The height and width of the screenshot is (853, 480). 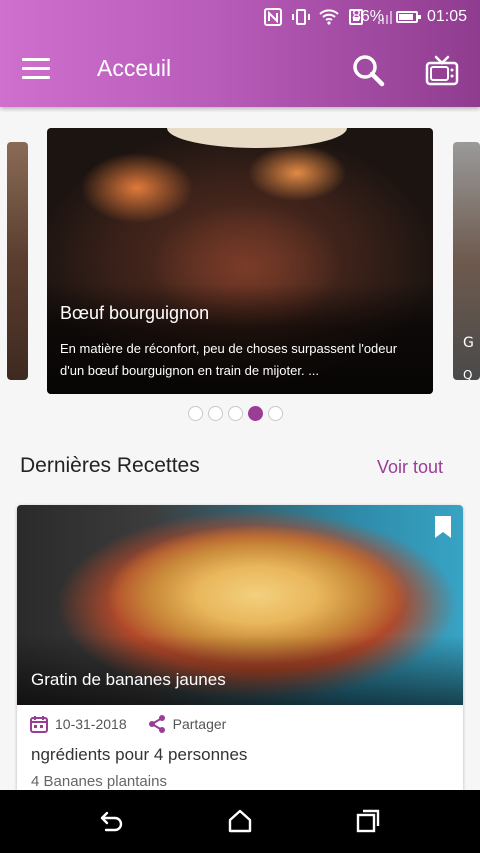 I want to click on wifi-icon, so click(x=329, y=17).